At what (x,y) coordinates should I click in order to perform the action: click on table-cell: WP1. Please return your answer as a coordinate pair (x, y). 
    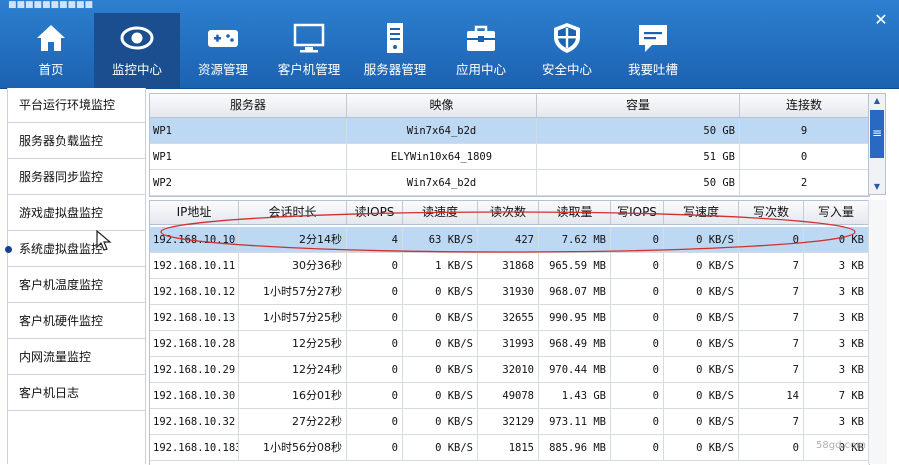
    Looking at the image, I should click on (248, 157).